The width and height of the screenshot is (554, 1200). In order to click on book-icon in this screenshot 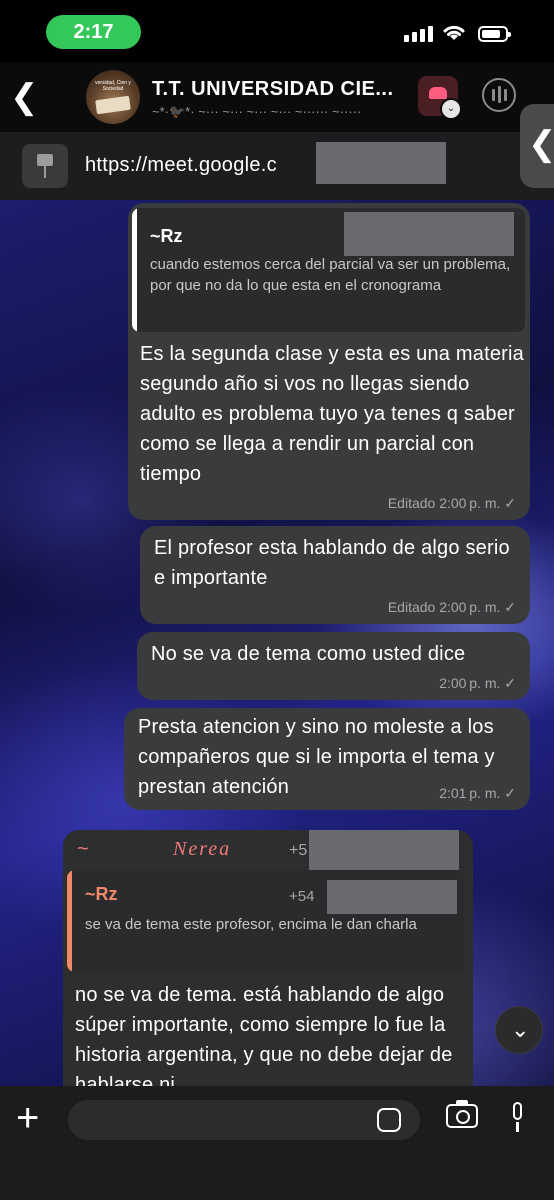, I will do `click(113, 105)`.